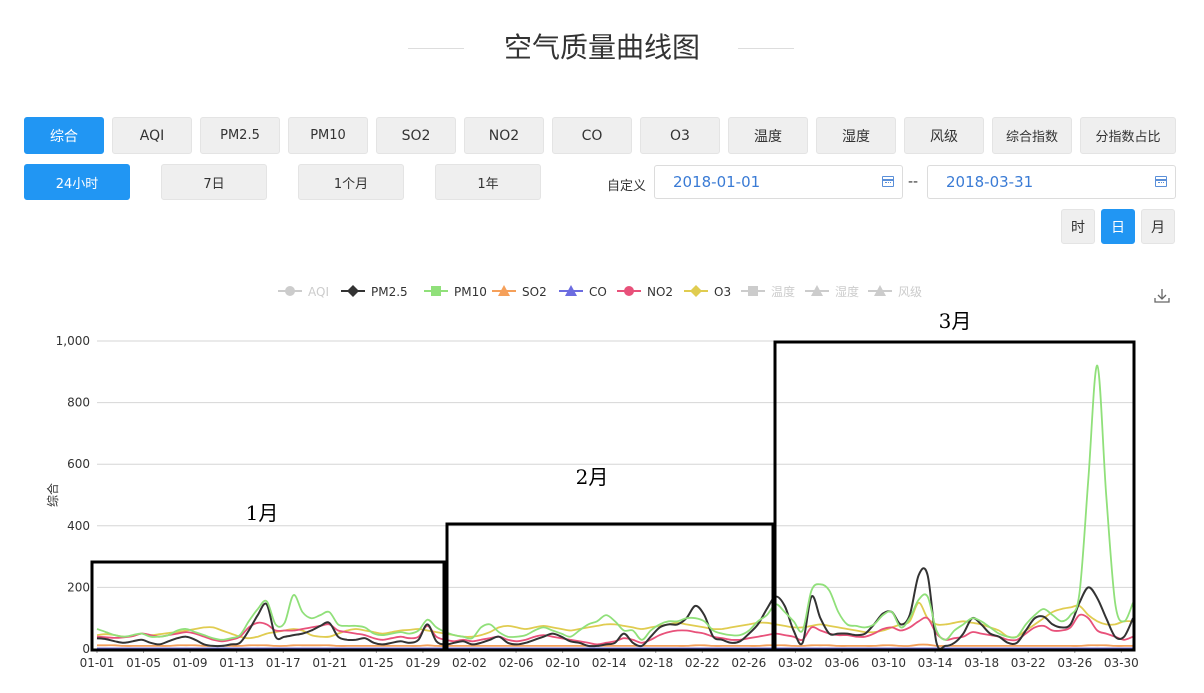  Describe the element at coordinates (895, 292) in the screenshot. I see `legend-item-风级: 风级` at that location.